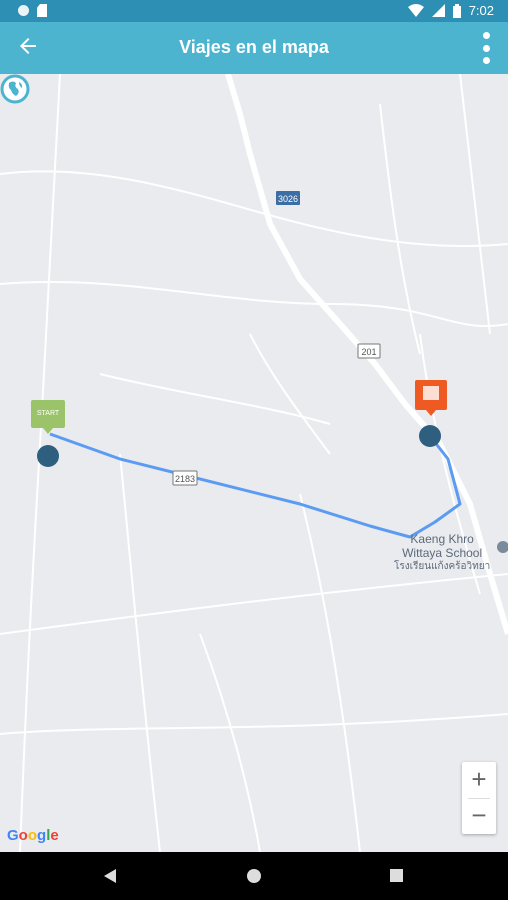 The image size is (508, 900). I want to click on battery-icon, so click(456, 10).